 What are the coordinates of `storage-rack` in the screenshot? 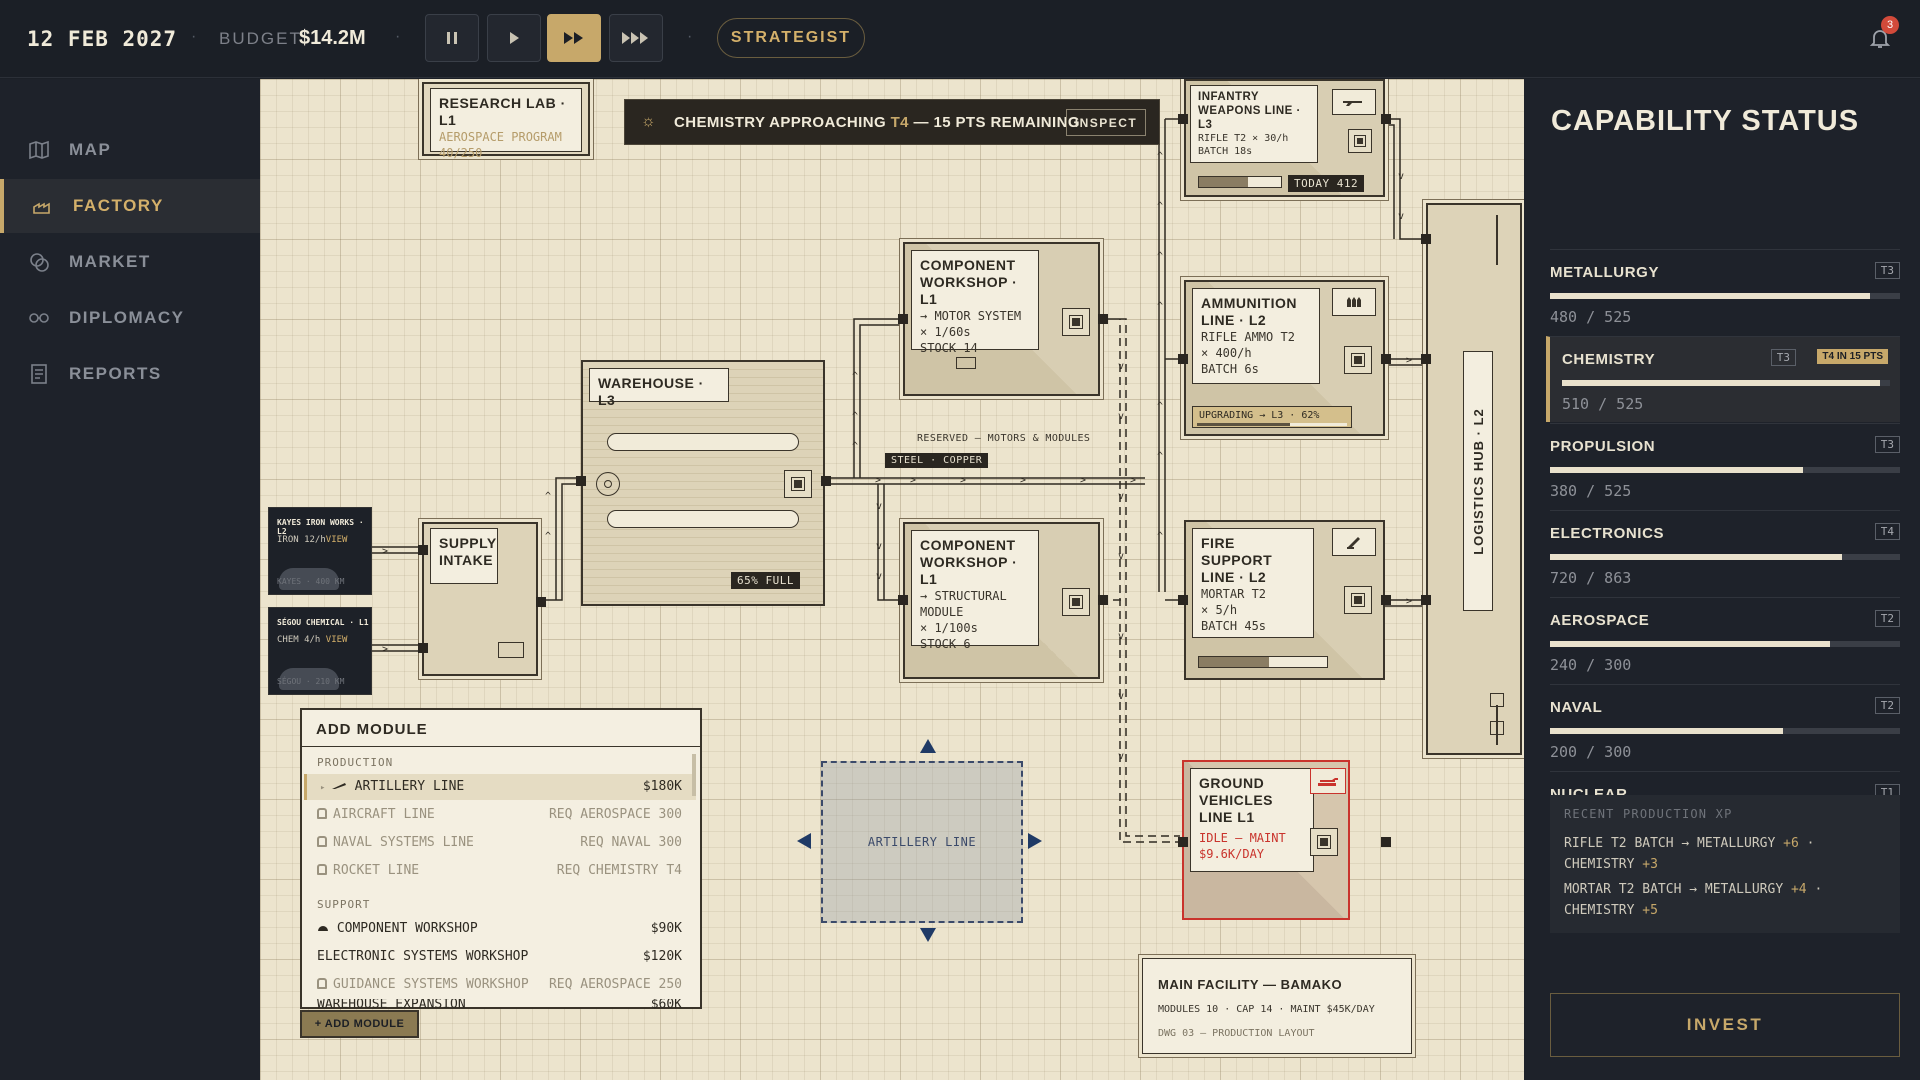 It's located at (703, 519).